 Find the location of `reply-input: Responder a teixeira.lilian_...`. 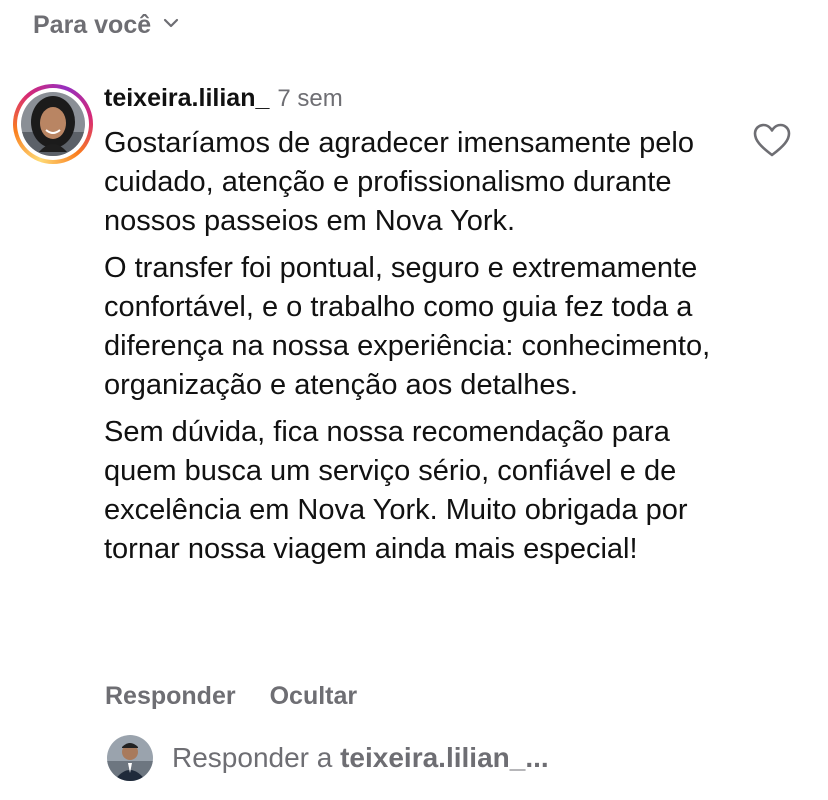

reply-input: Responder a teixeira.lilian_... is located at coordinates (492, 758).